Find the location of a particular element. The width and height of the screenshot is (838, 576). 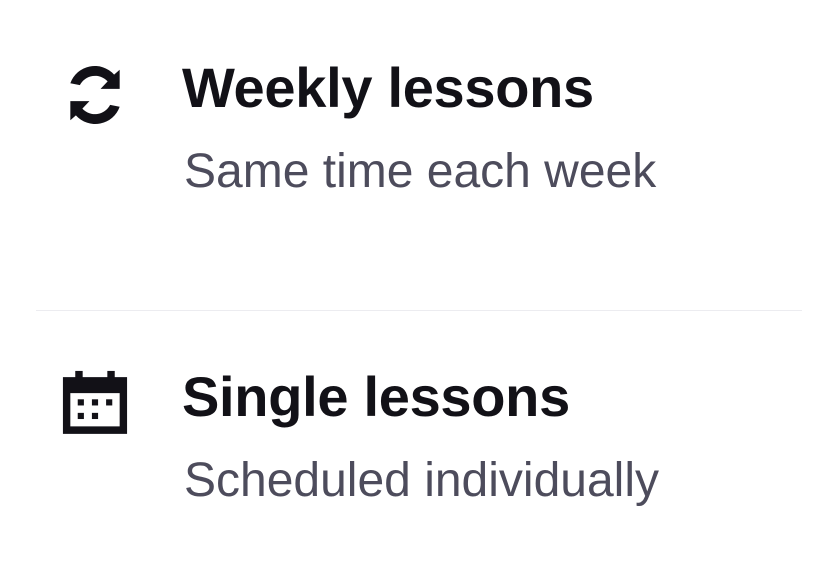

option-subtitle: Same time each week is located at coordinates (420, 171).